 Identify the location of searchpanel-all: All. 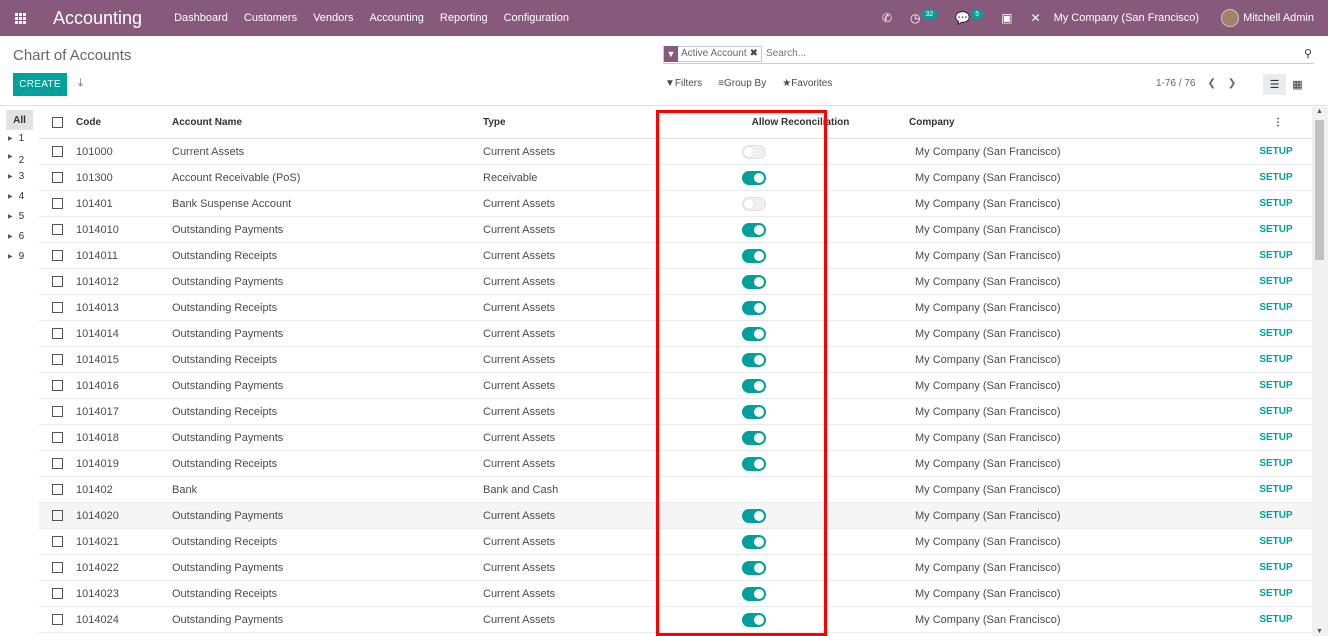
(19, 120).